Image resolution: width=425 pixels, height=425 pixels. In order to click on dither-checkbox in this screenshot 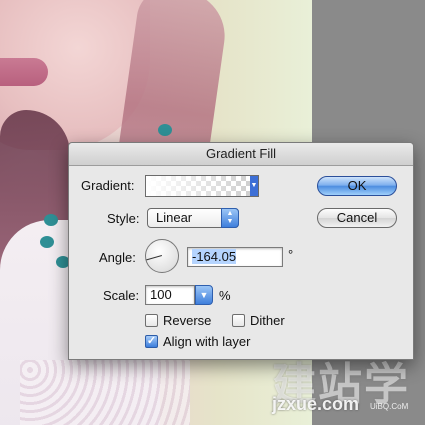, I will do `click(238, 320)`.